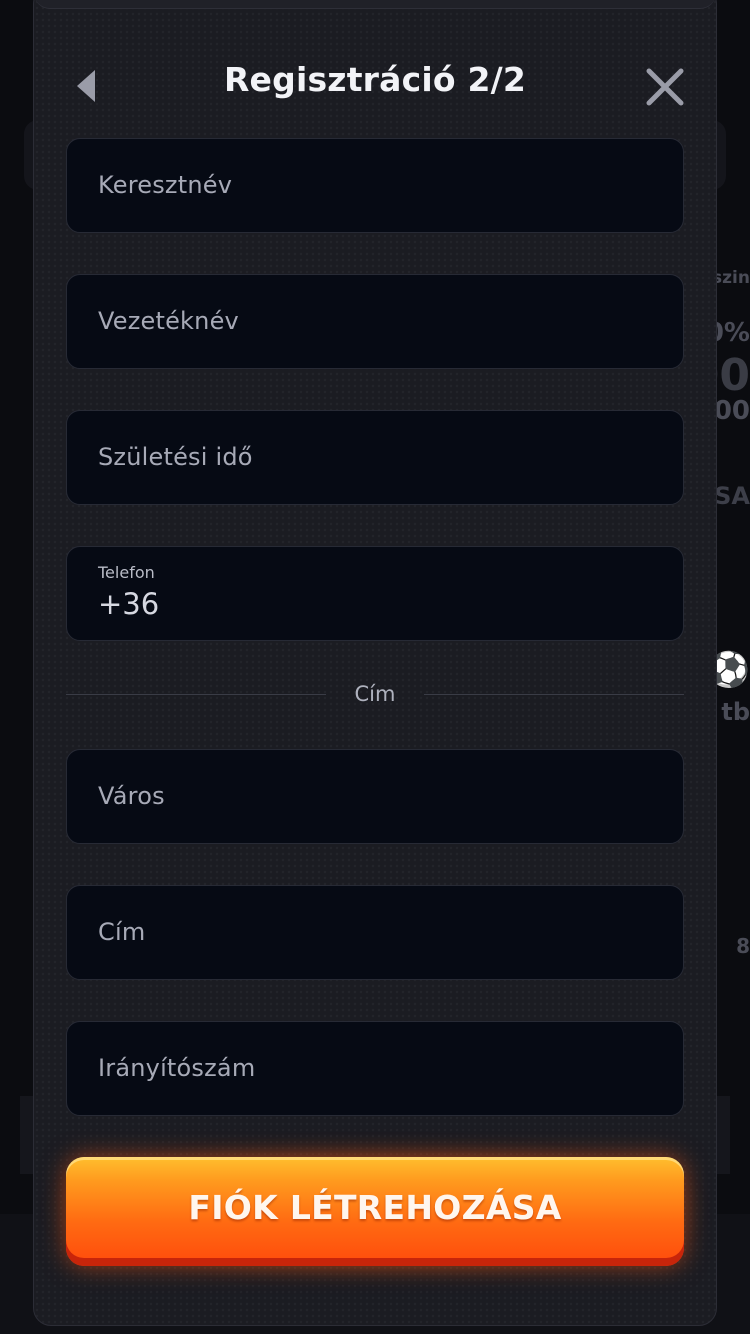 The height and width of the screenshot is (1334, 750). Describe the element at coordinates (375, 79) in the screenshot. I see `modal-title: Regisztráció 2/2` at that location.